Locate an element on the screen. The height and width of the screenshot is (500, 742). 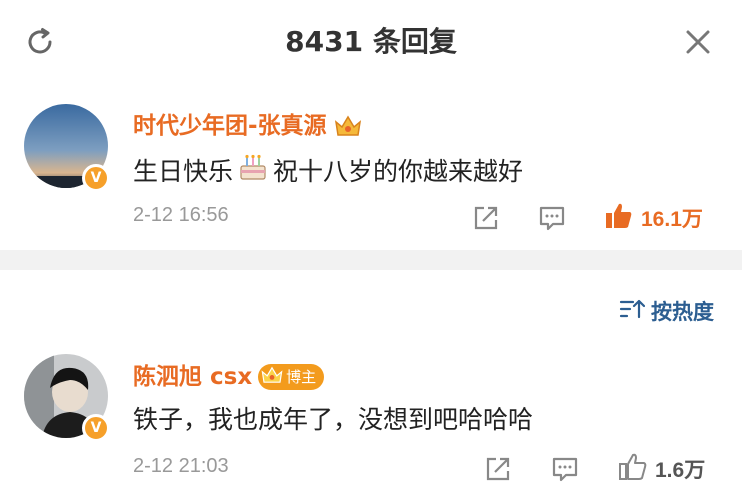
page-title: 8431 条回复 is located at coordinates (371, 41).